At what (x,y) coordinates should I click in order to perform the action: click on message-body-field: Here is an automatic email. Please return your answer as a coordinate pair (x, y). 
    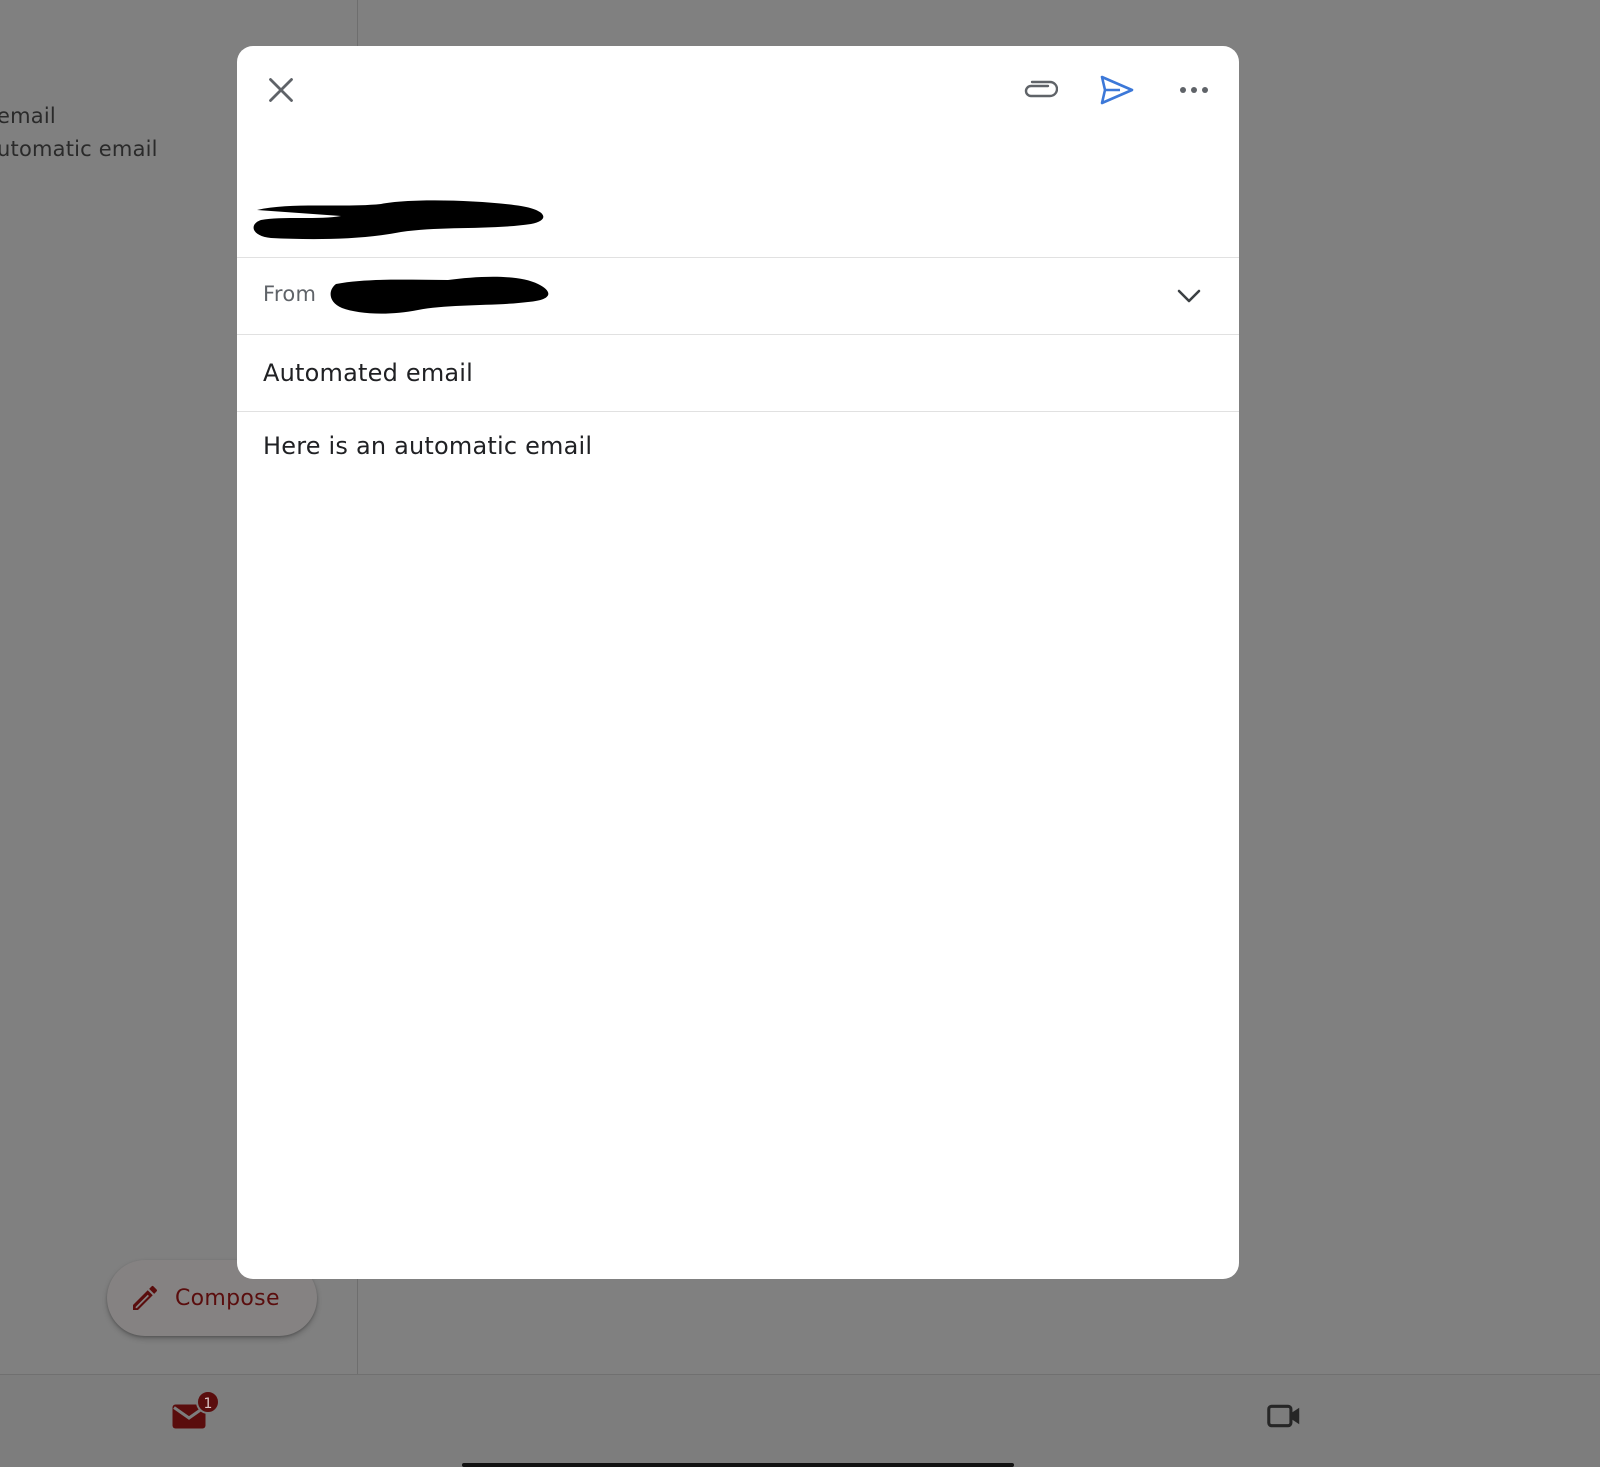
    Looking at the image, I should click on (738, 446).